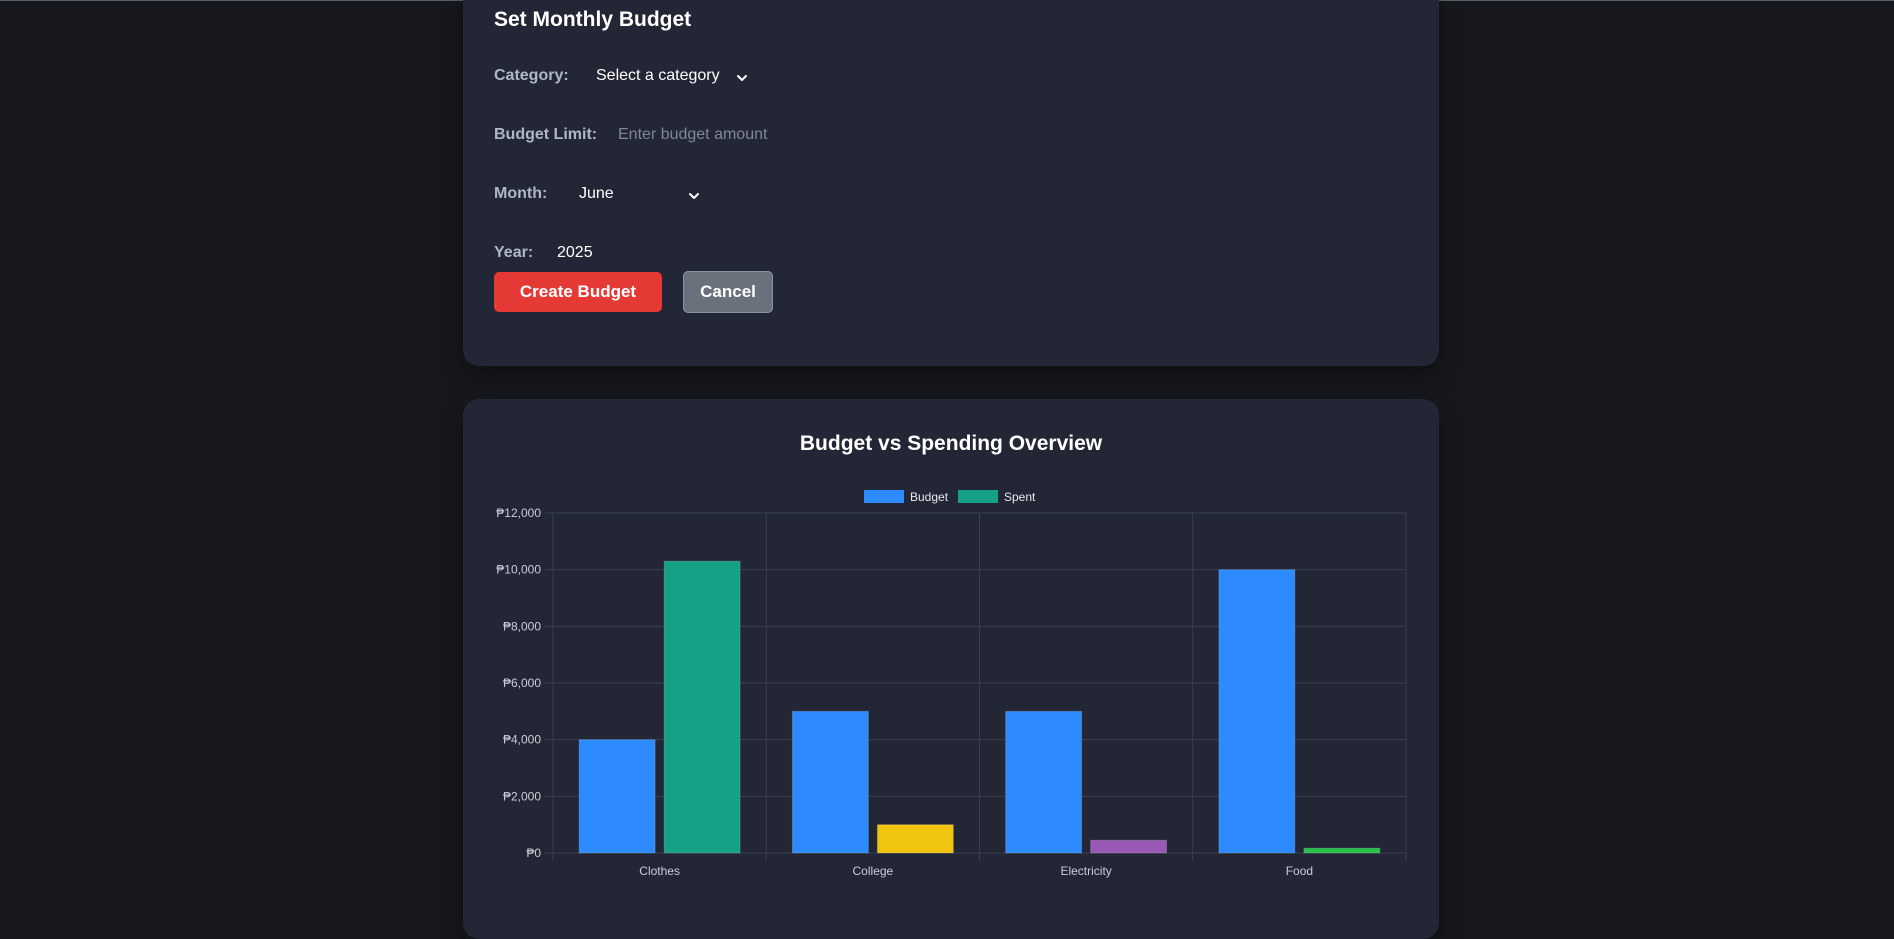 The width and height of the screenshot is (1894, 939). I want to click on create-budget-button: Create Budget, so click(578, 292).